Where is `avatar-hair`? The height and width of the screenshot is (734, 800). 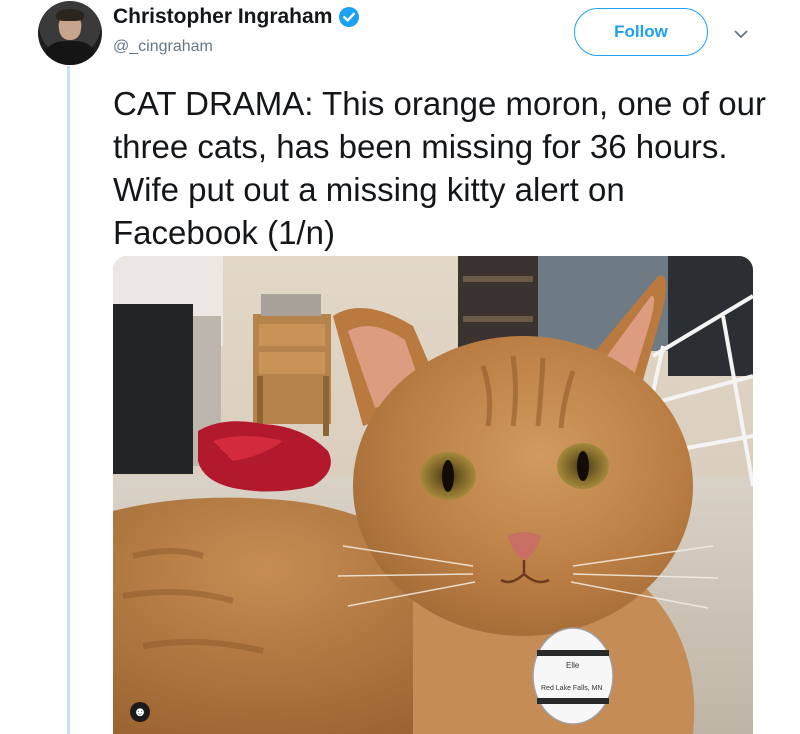 avatar-hair is located at coordinates (70, 15).